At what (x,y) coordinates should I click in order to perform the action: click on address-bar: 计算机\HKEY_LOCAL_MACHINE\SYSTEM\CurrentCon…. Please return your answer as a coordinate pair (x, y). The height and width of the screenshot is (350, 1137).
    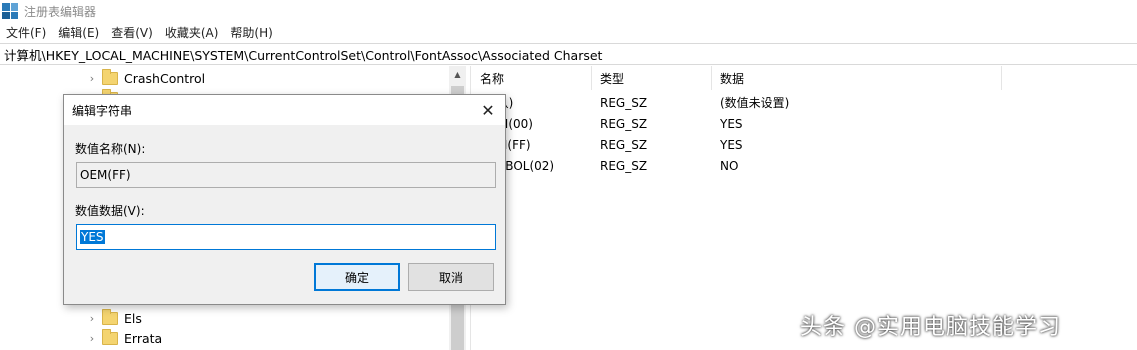
    Looking at the image, I should click on (568, 54).